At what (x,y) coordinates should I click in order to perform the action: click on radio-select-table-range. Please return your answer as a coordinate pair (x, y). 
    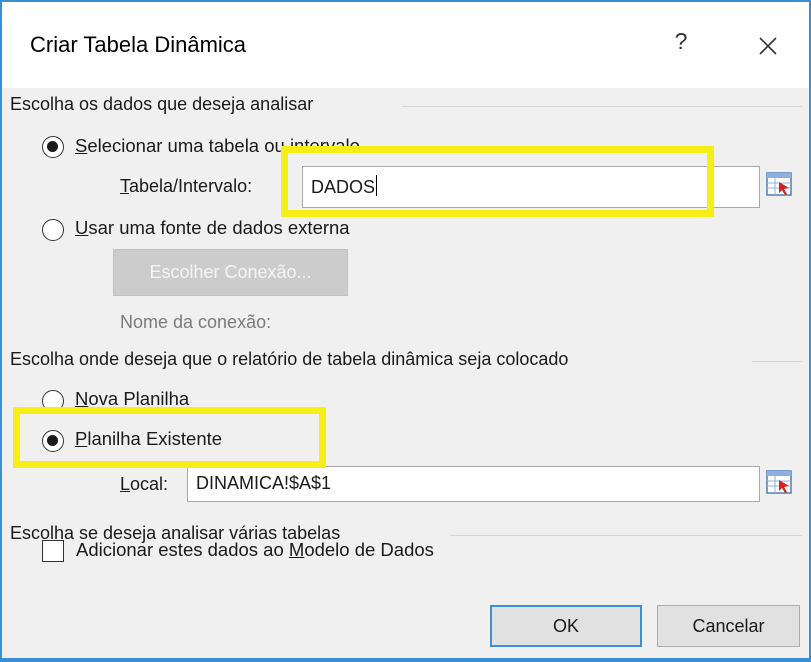
    Looking at the image, I should click on (53, 147).